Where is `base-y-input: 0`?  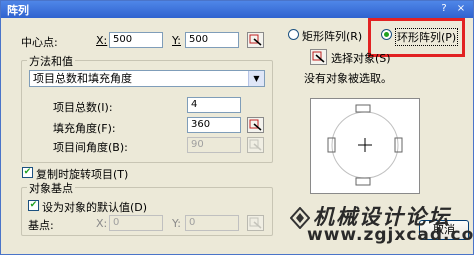
base-y-input: 0 is located at coordinates (212, 223).